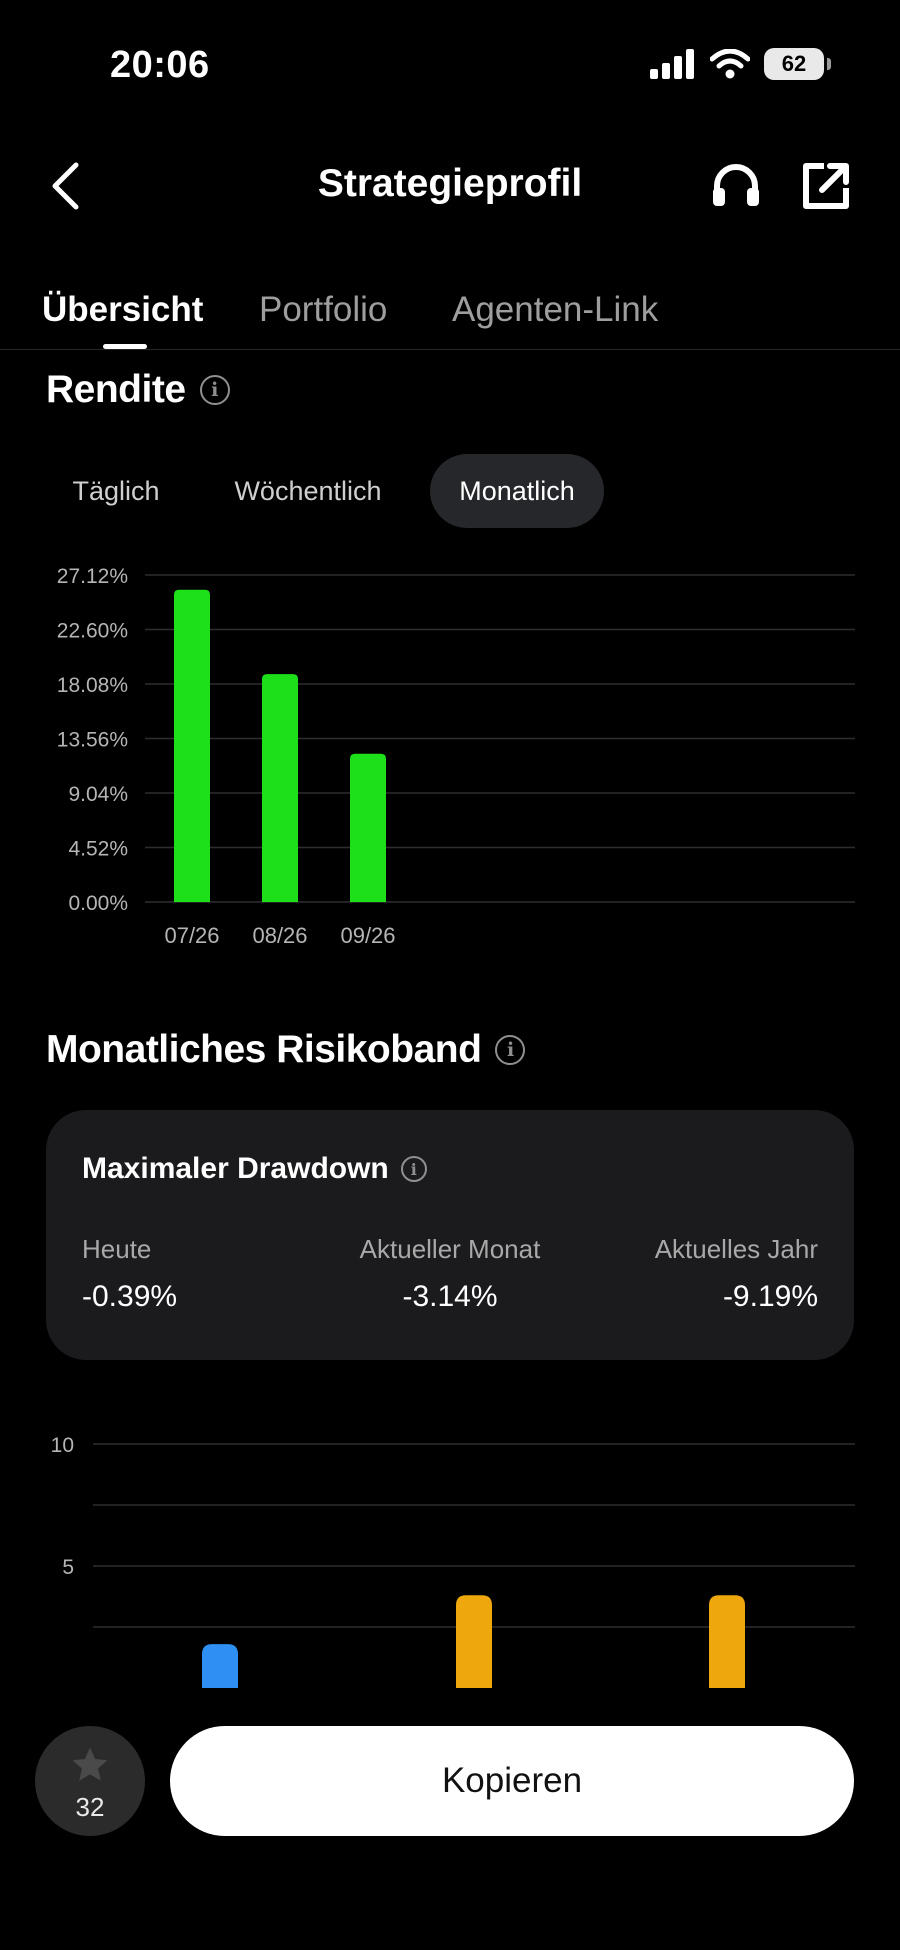 This screenshot has width=900, height=1950. Describe the element at coordinates (90, 1807) in the screenshot. I see `favorite-count: 32` at that location.